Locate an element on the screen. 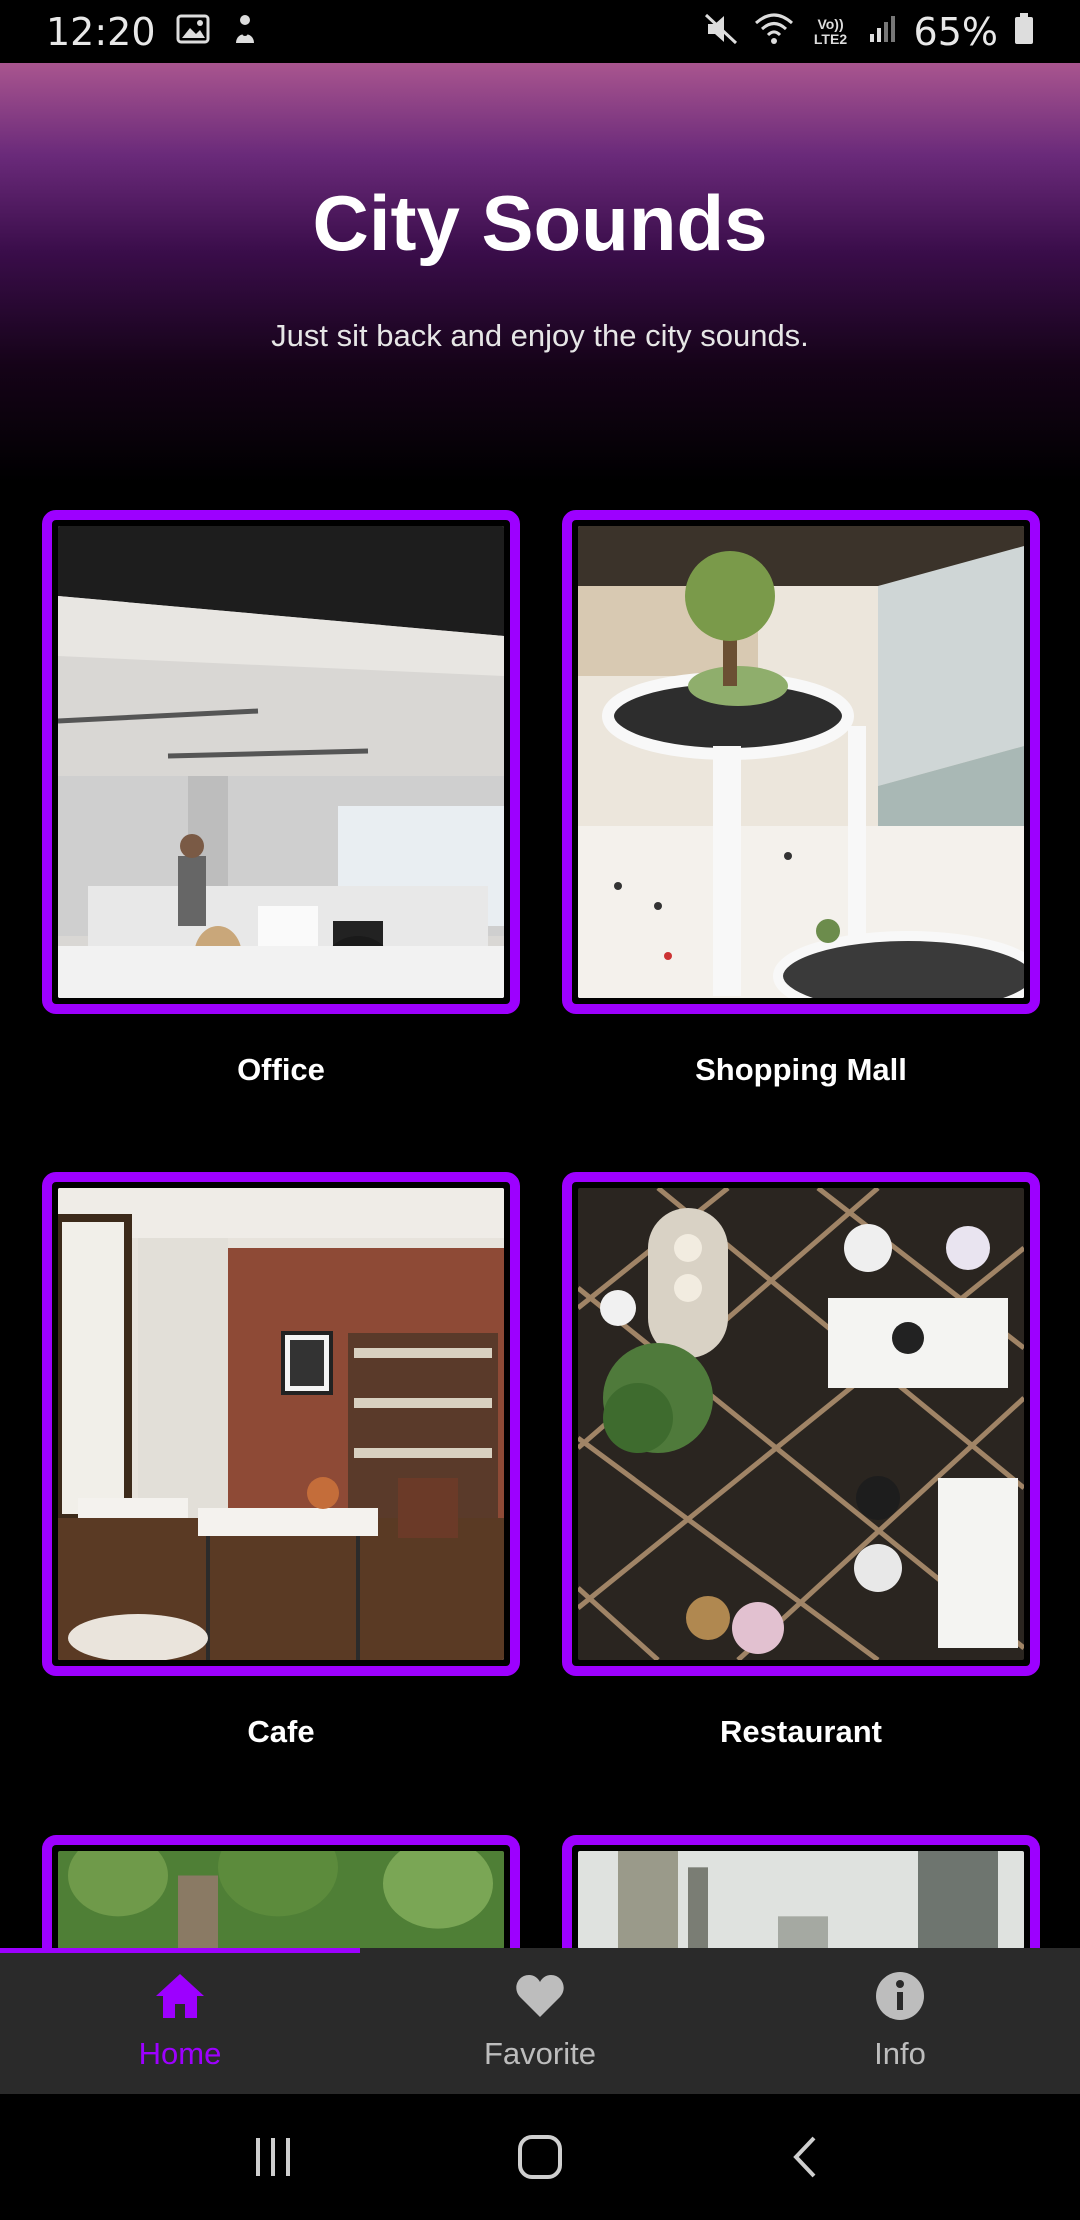  active-tab-indicator is located at coordinates (180, 1950).